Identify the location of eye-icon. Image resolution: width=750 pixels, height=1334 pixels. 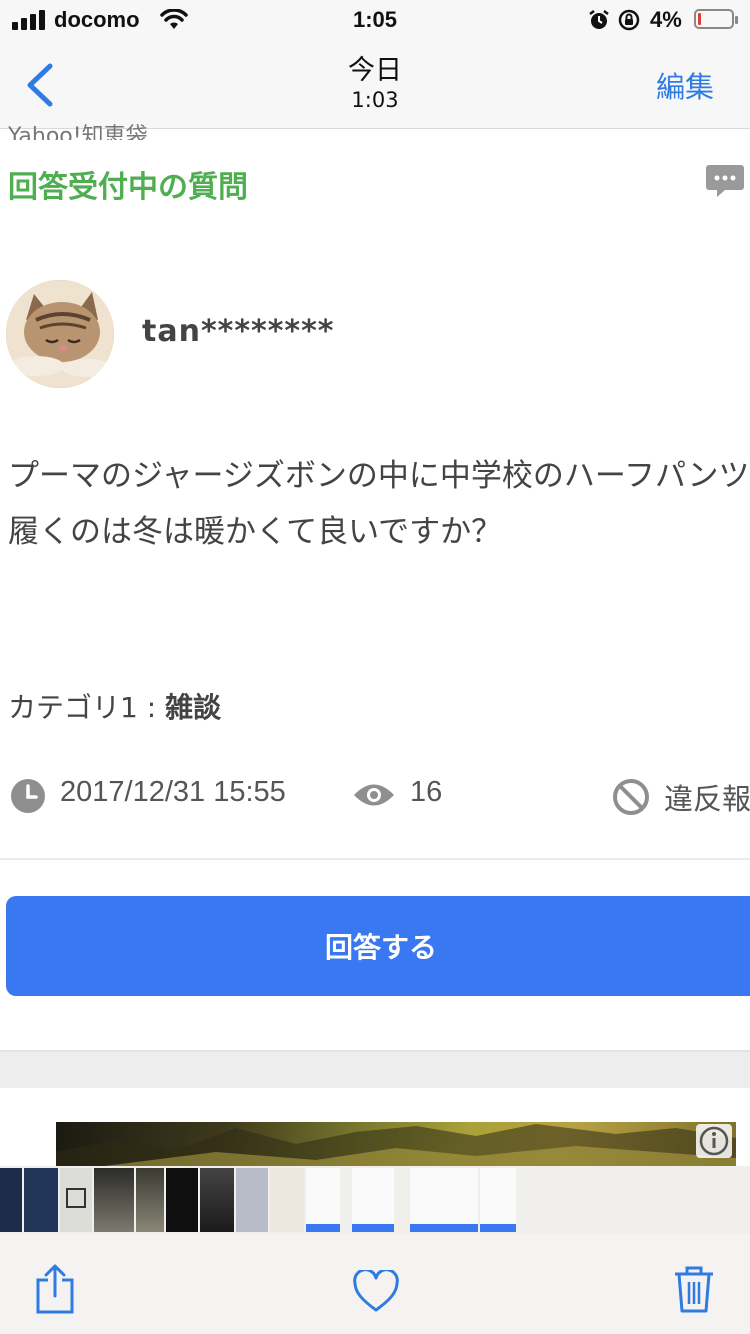
(374, 795).